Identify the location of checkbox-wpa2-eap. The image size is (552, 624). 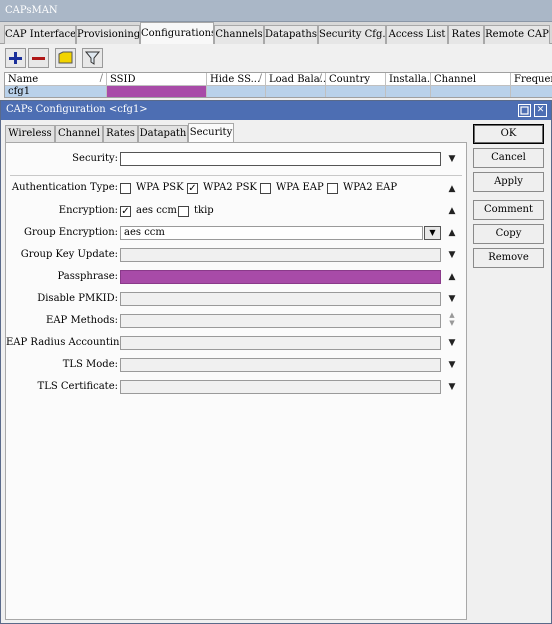
(332, 188).